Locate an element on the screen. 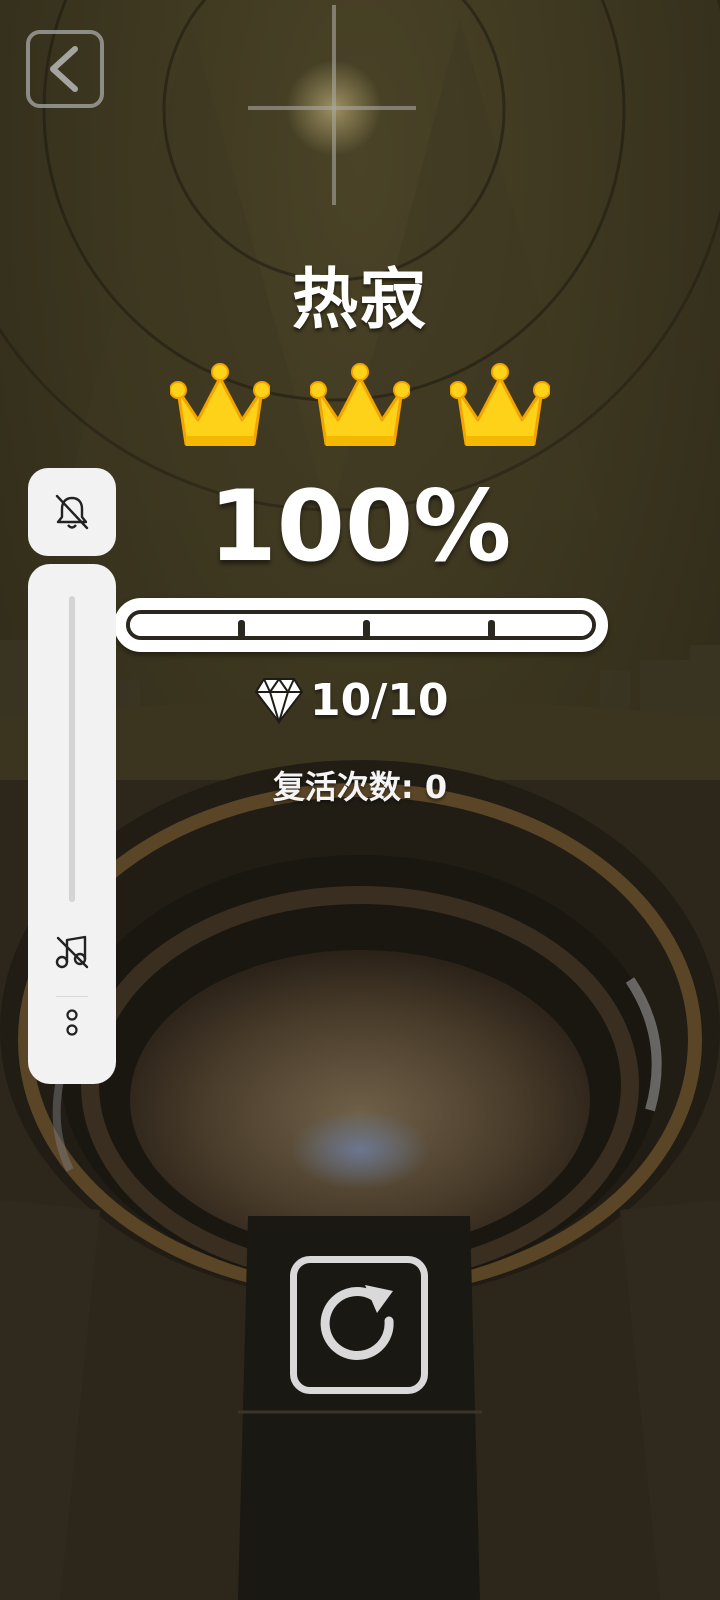 The image size is (720, 1600). vertical-dots-icon is located at coordinates (72, 1023).